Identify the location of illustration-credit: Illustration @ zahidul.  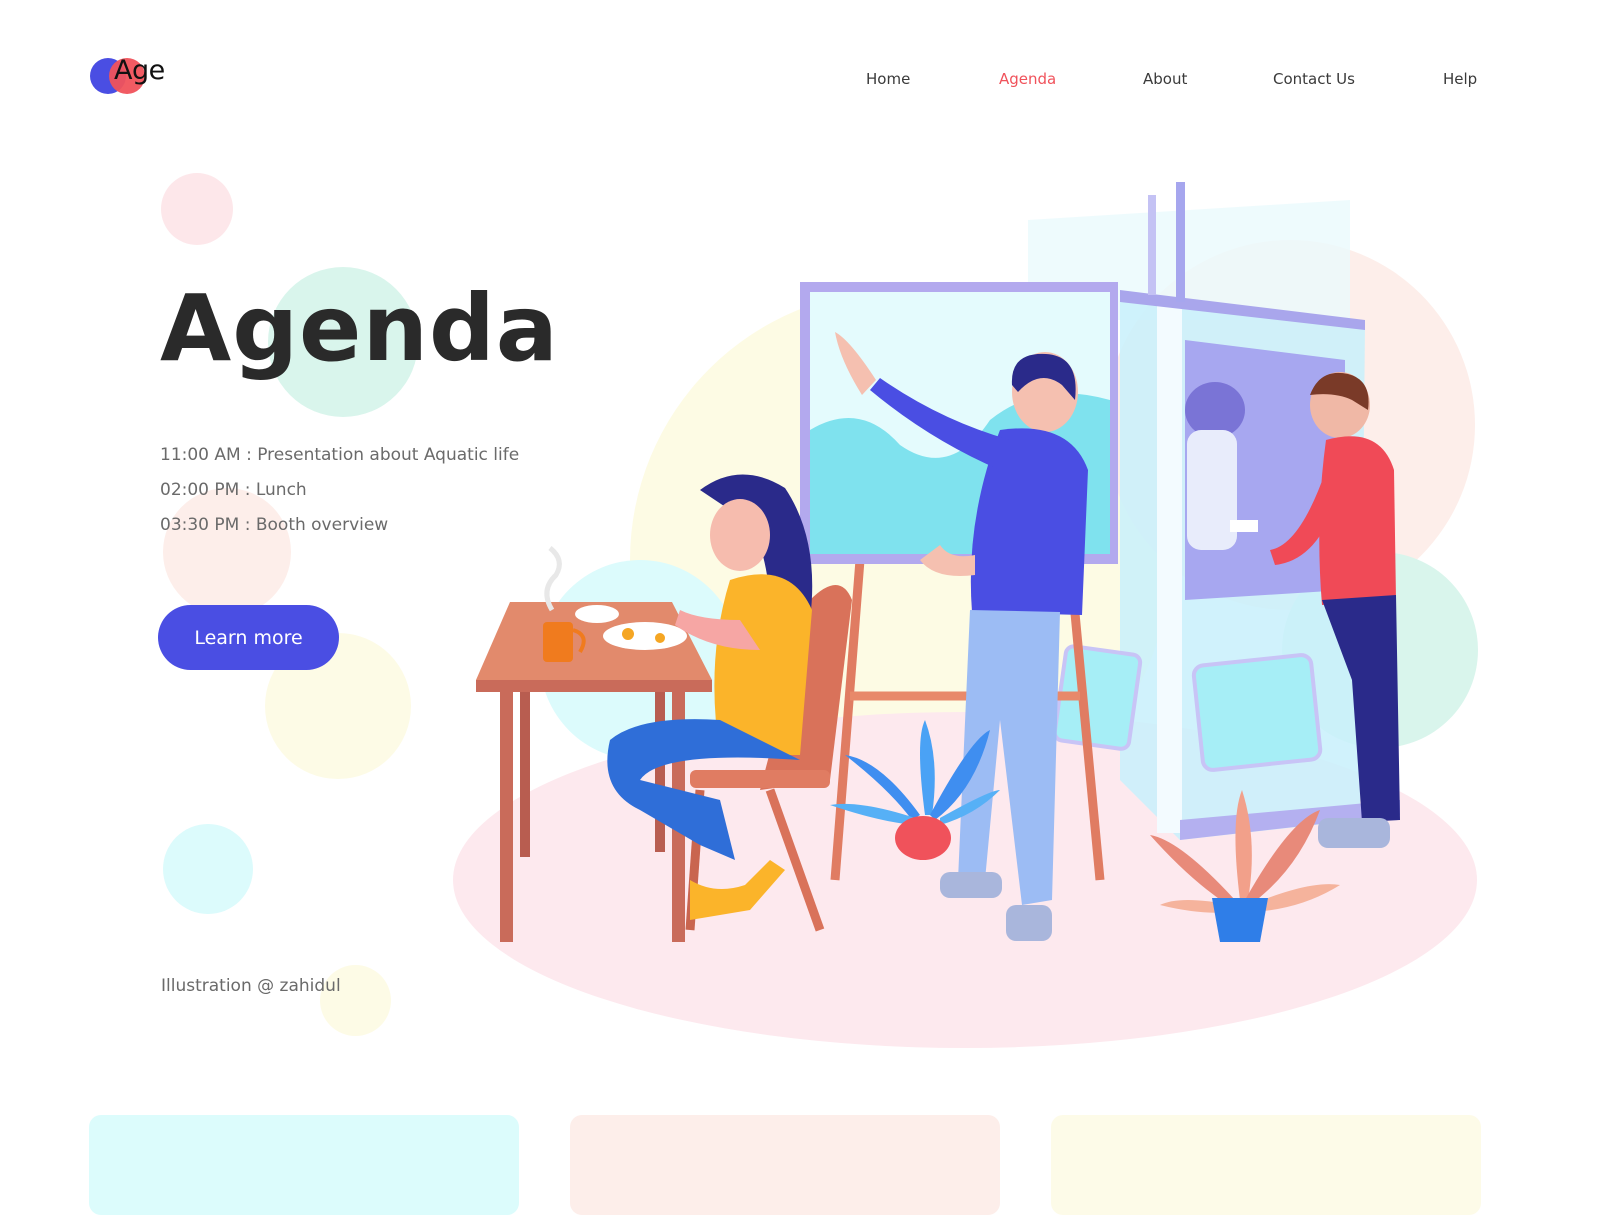
(251, 986).